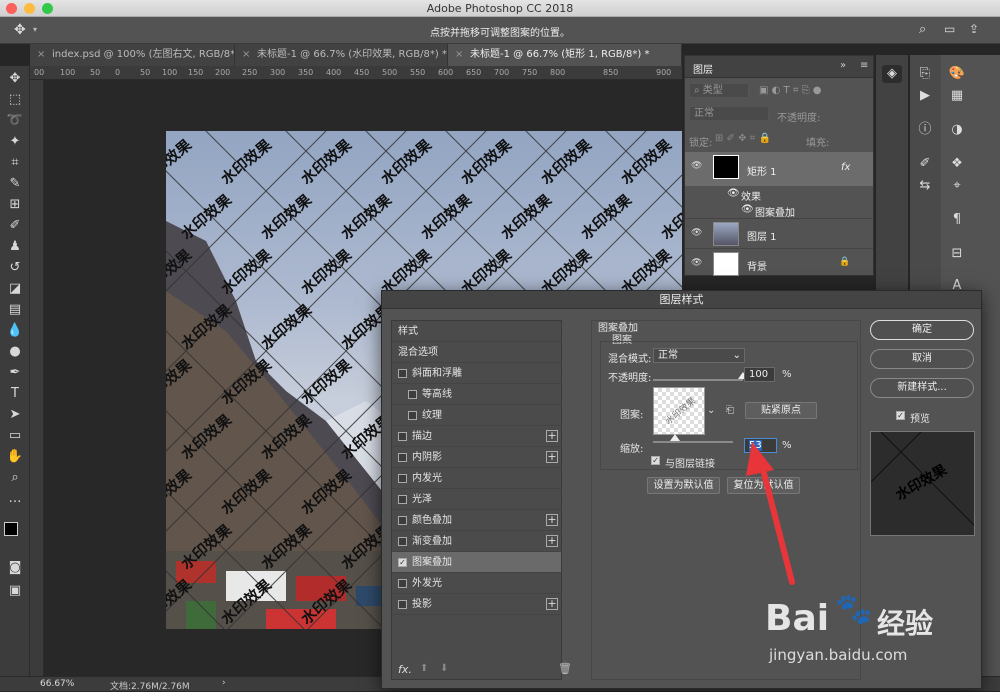  I want to click on style-item: 内发光, so click(476, 478).